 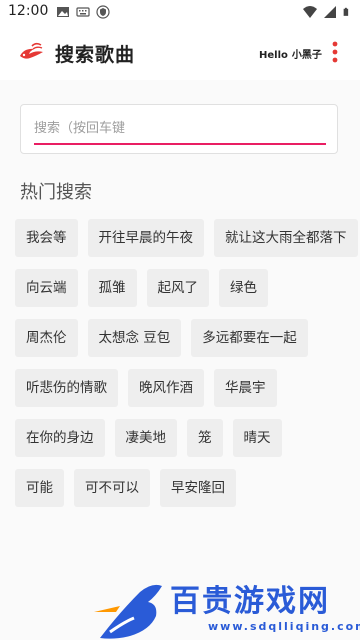 I want to click on hot-search-chip: 向云端, so click(x=46, y=288).